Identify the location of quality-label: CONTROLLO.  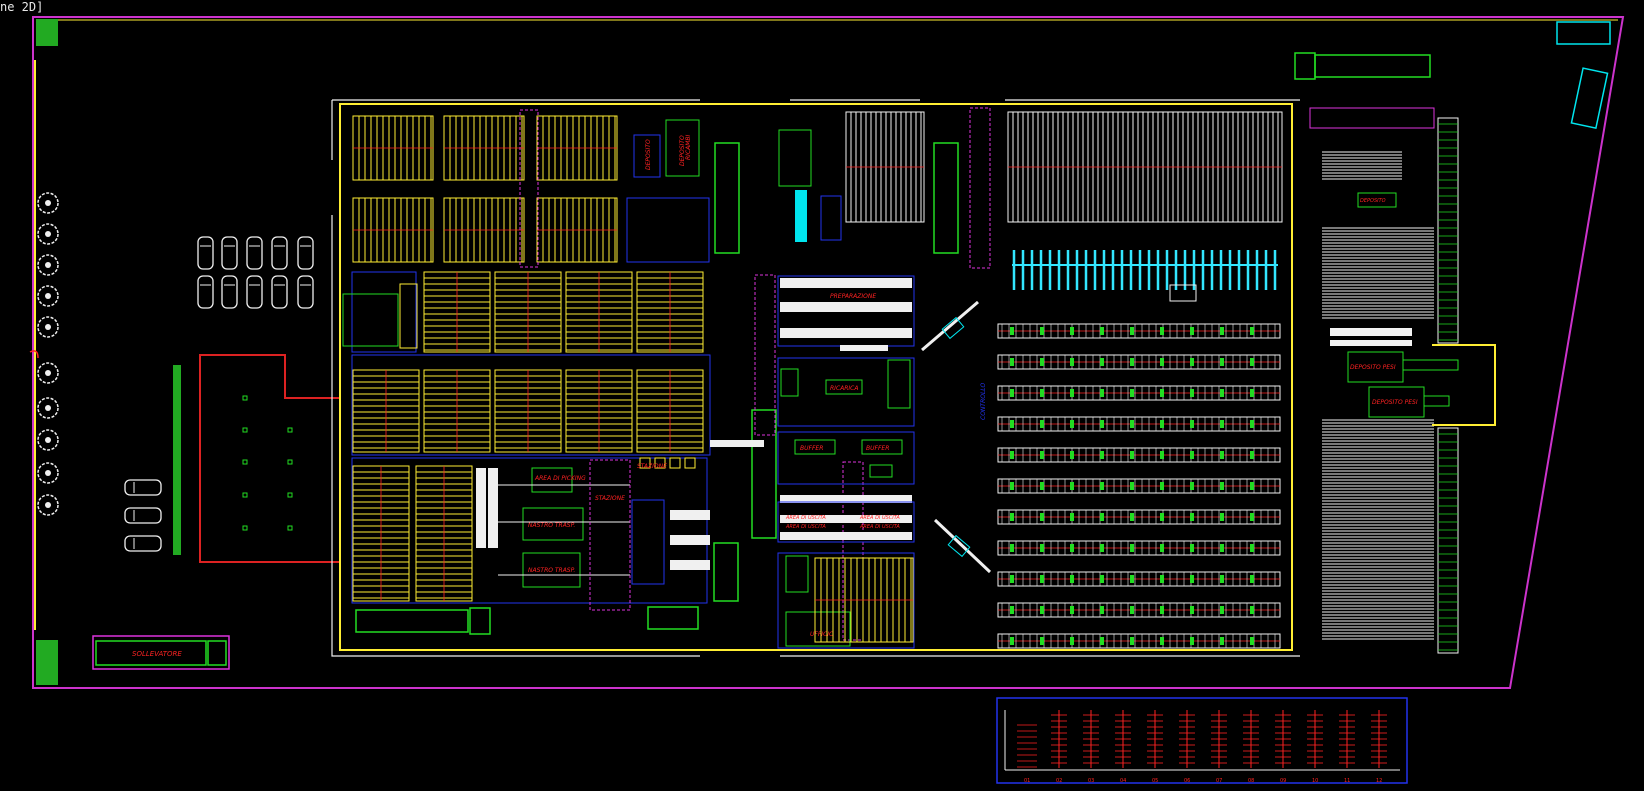
(983, 401).